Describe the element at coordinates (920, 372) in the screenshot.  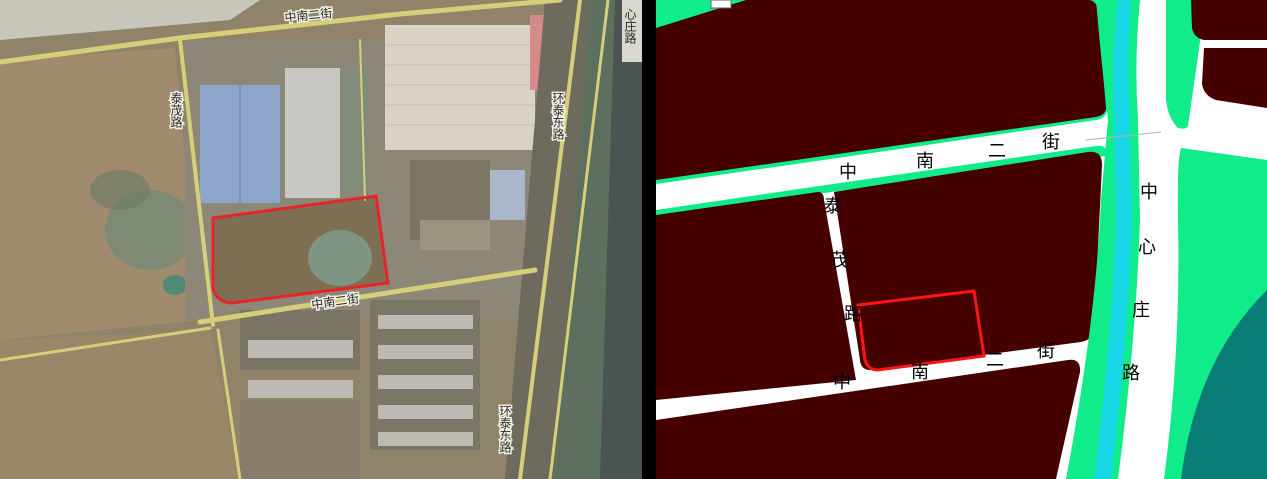
I see `label-zhongnan-2-lower-2: 南` at that location.